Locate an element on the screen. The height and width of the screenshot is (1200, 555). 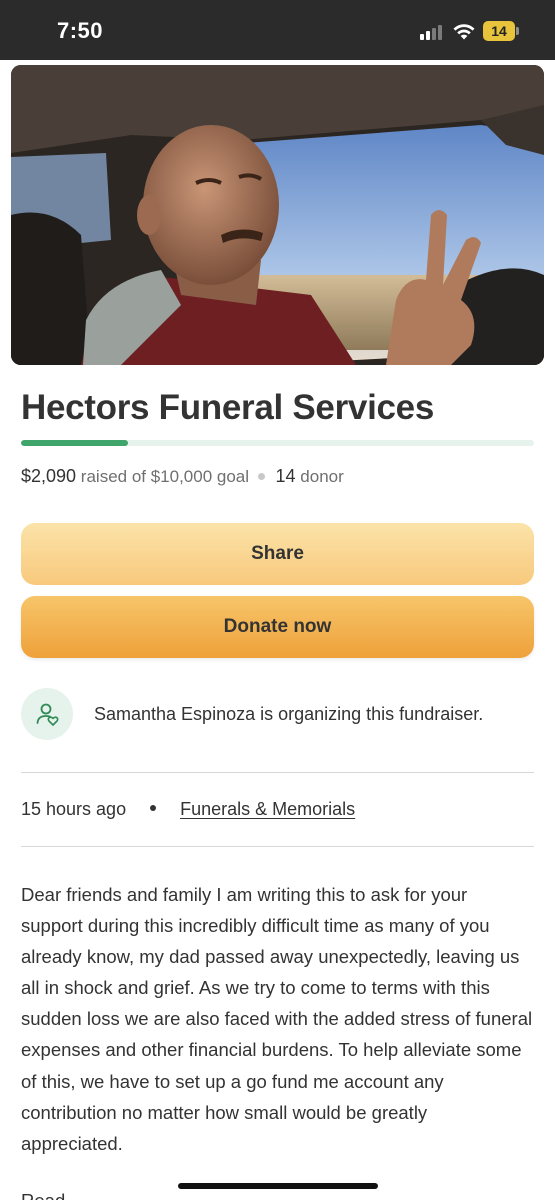
meta-bullet is located at coordinates (153, 808).